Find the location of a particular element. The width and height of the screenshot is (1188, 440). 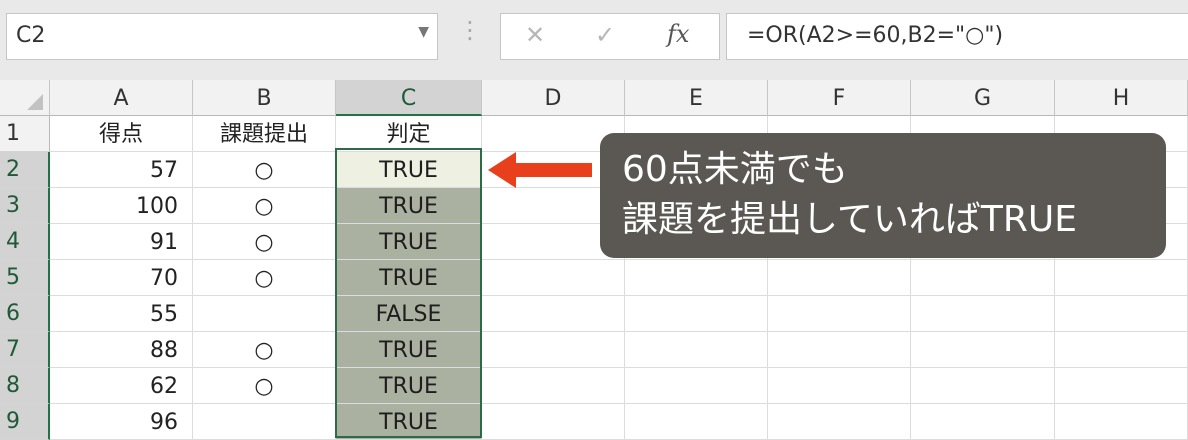

formula-input: =OR(A2>=60,B2="○") is located at coordinates (957, 36).